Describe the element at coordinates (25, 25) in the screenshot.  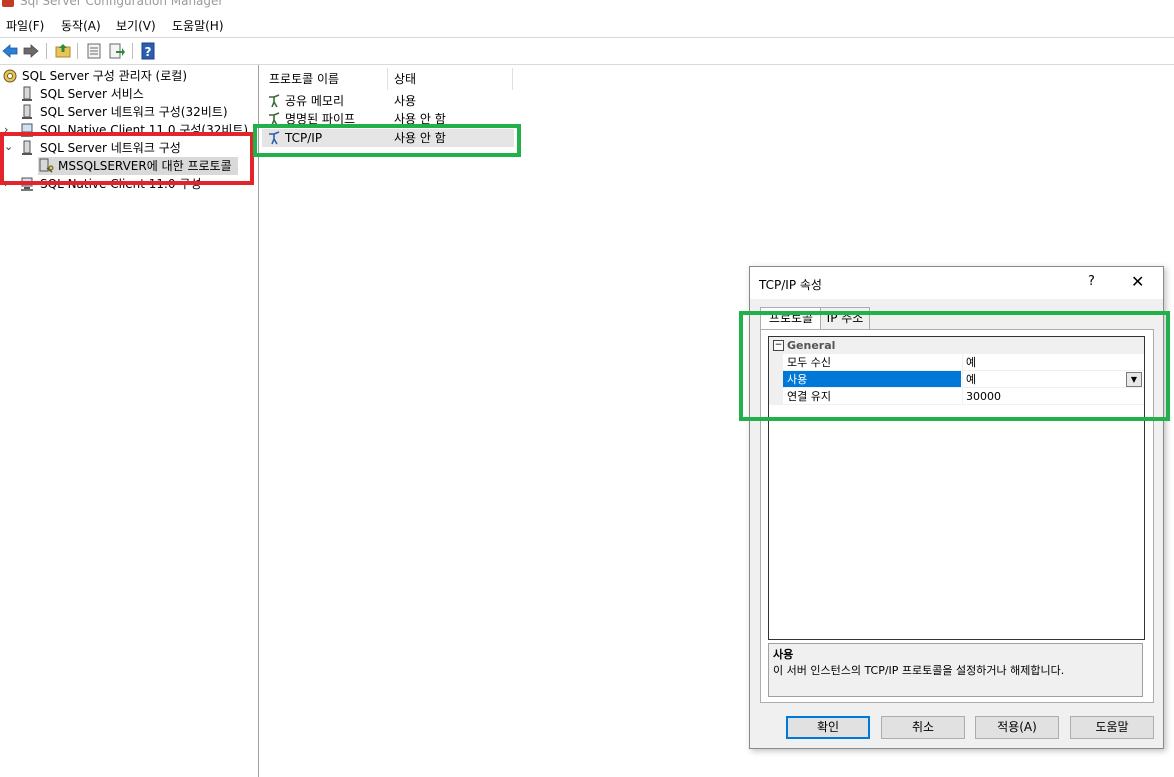
I see `menu-file: 파일(F)` at that location.